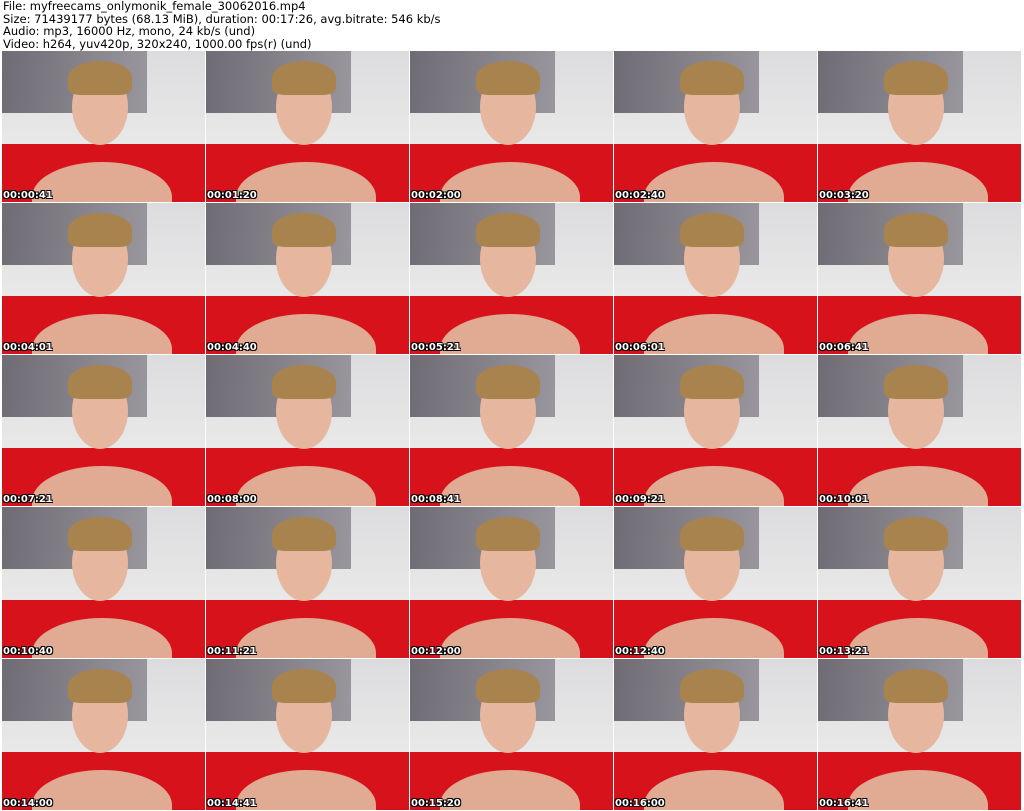 This screenshot has width=1024, height=811. Describe the element at coordinates (307, 126) in the screenshot. I see `video-thumbnail: 00:01:20` at that location.